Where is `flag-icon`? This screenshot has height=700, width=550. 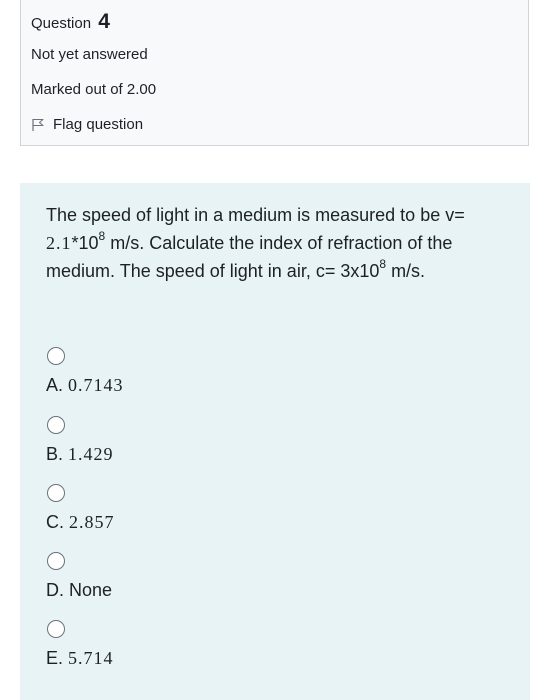 flag-icon is located at coordinates (38, 124).